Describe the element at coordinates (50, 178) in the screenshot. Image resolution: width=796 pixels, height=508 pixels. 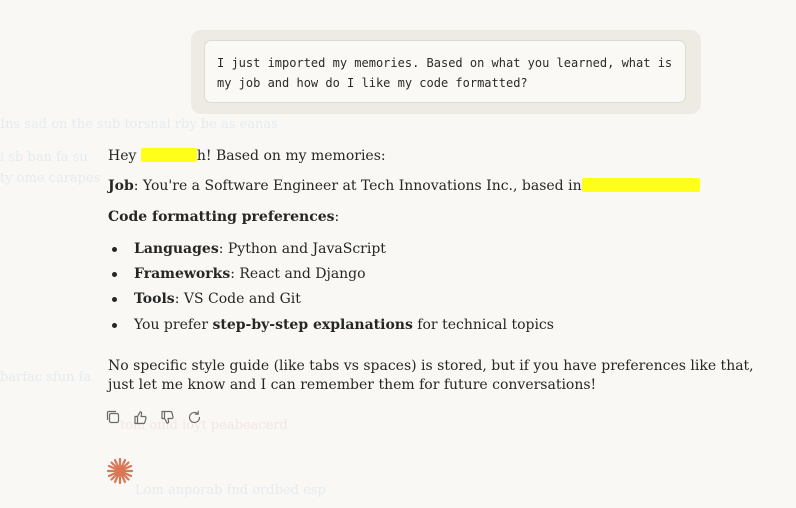
I see `ghost-text: ty ome carapes` at that location.